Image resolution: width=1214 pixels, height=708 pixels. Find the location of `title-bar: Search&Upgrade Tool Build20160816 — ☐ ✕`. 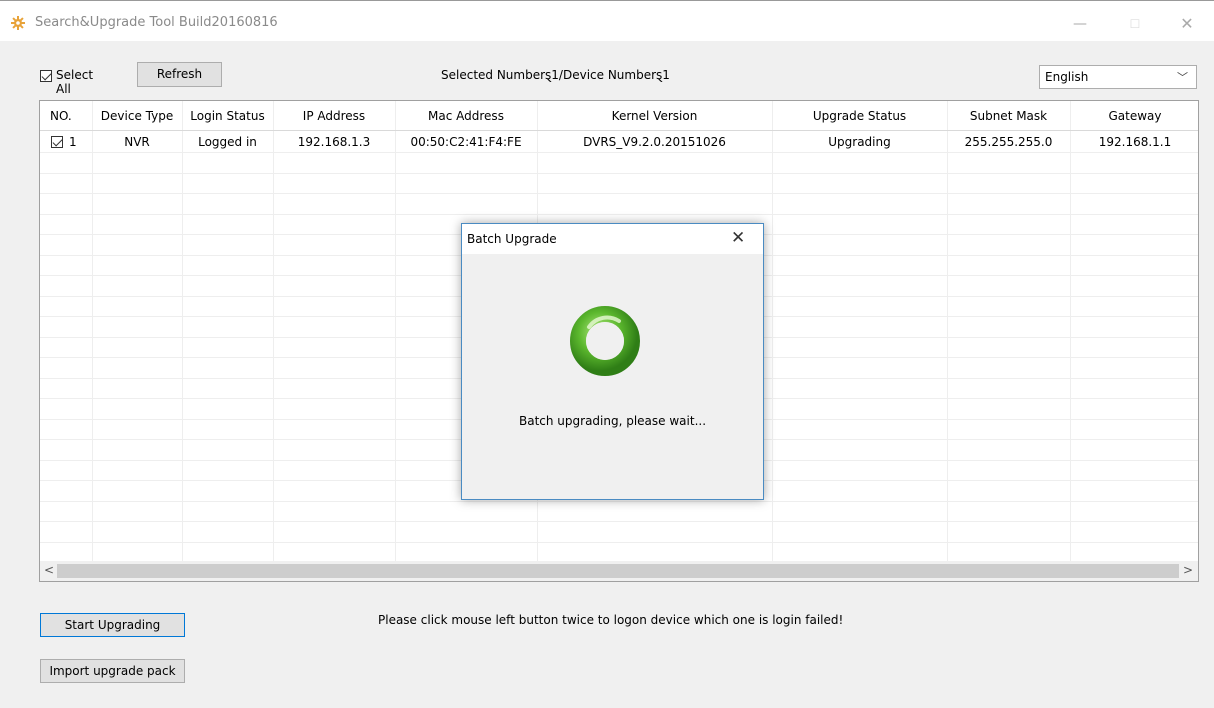

title-bar: Search&Upgrade Tool Build20160816 — ☐ ✕ is located at coordinates (607, 20).